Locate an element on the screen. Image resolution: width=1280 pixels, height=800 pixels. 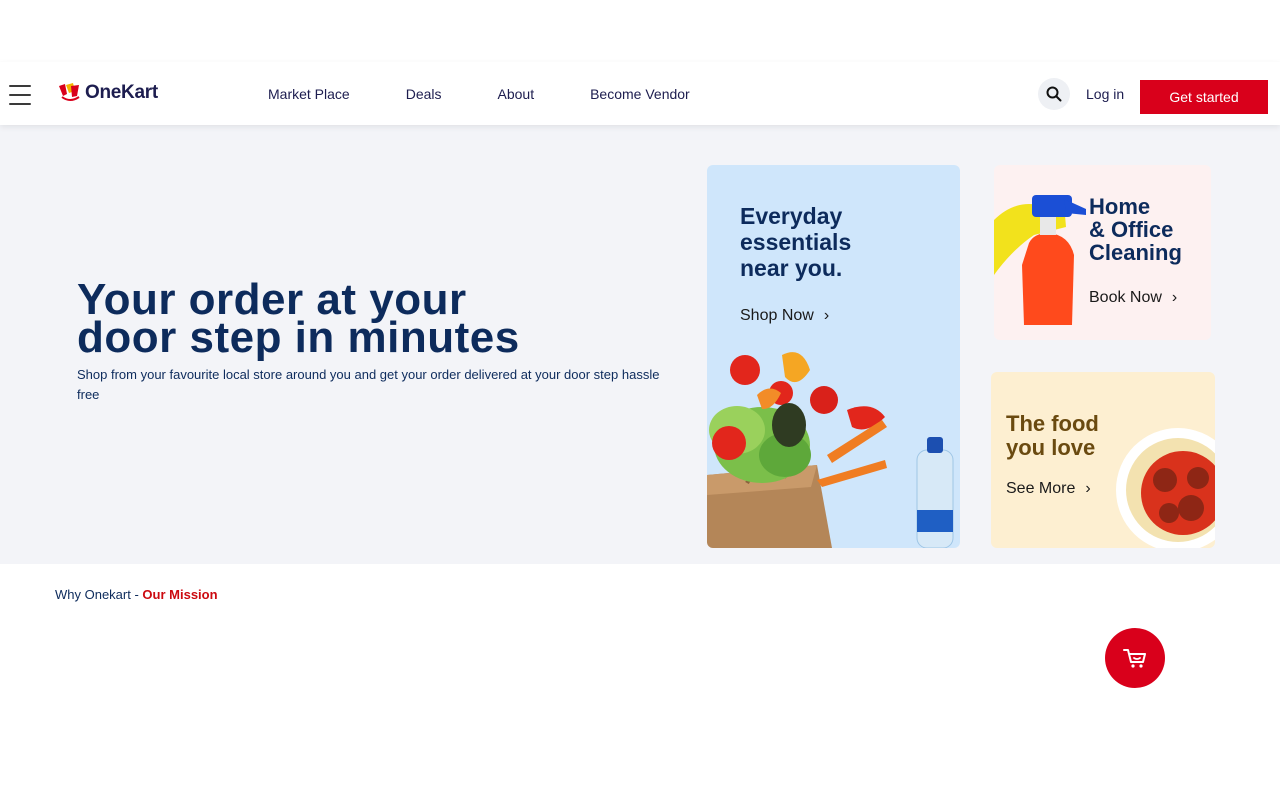
nav-market-place: Market Place is located at coordinates (309, 94).